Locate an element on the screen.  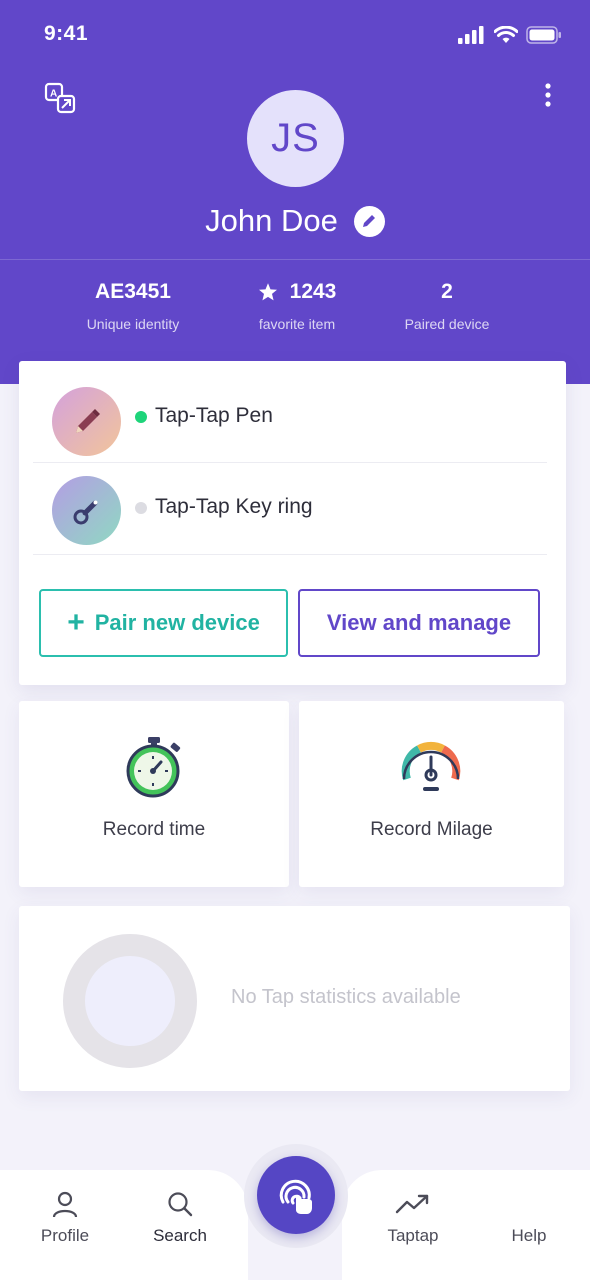
star-icon is located at coordinates (267, 292).